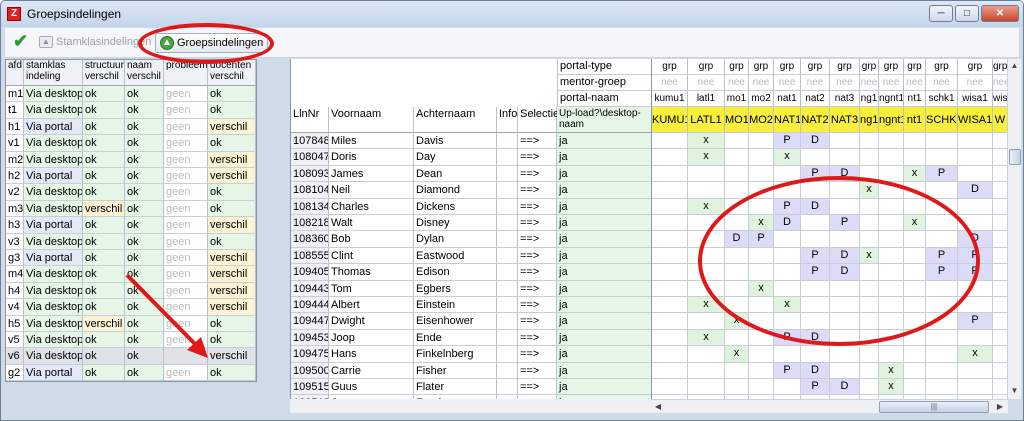  What do you see at coordinates (471, 256) in the screenshot?
I see `student-row: 108555 Clint Eastwood ==> ja` at bounding box center [471, 256].